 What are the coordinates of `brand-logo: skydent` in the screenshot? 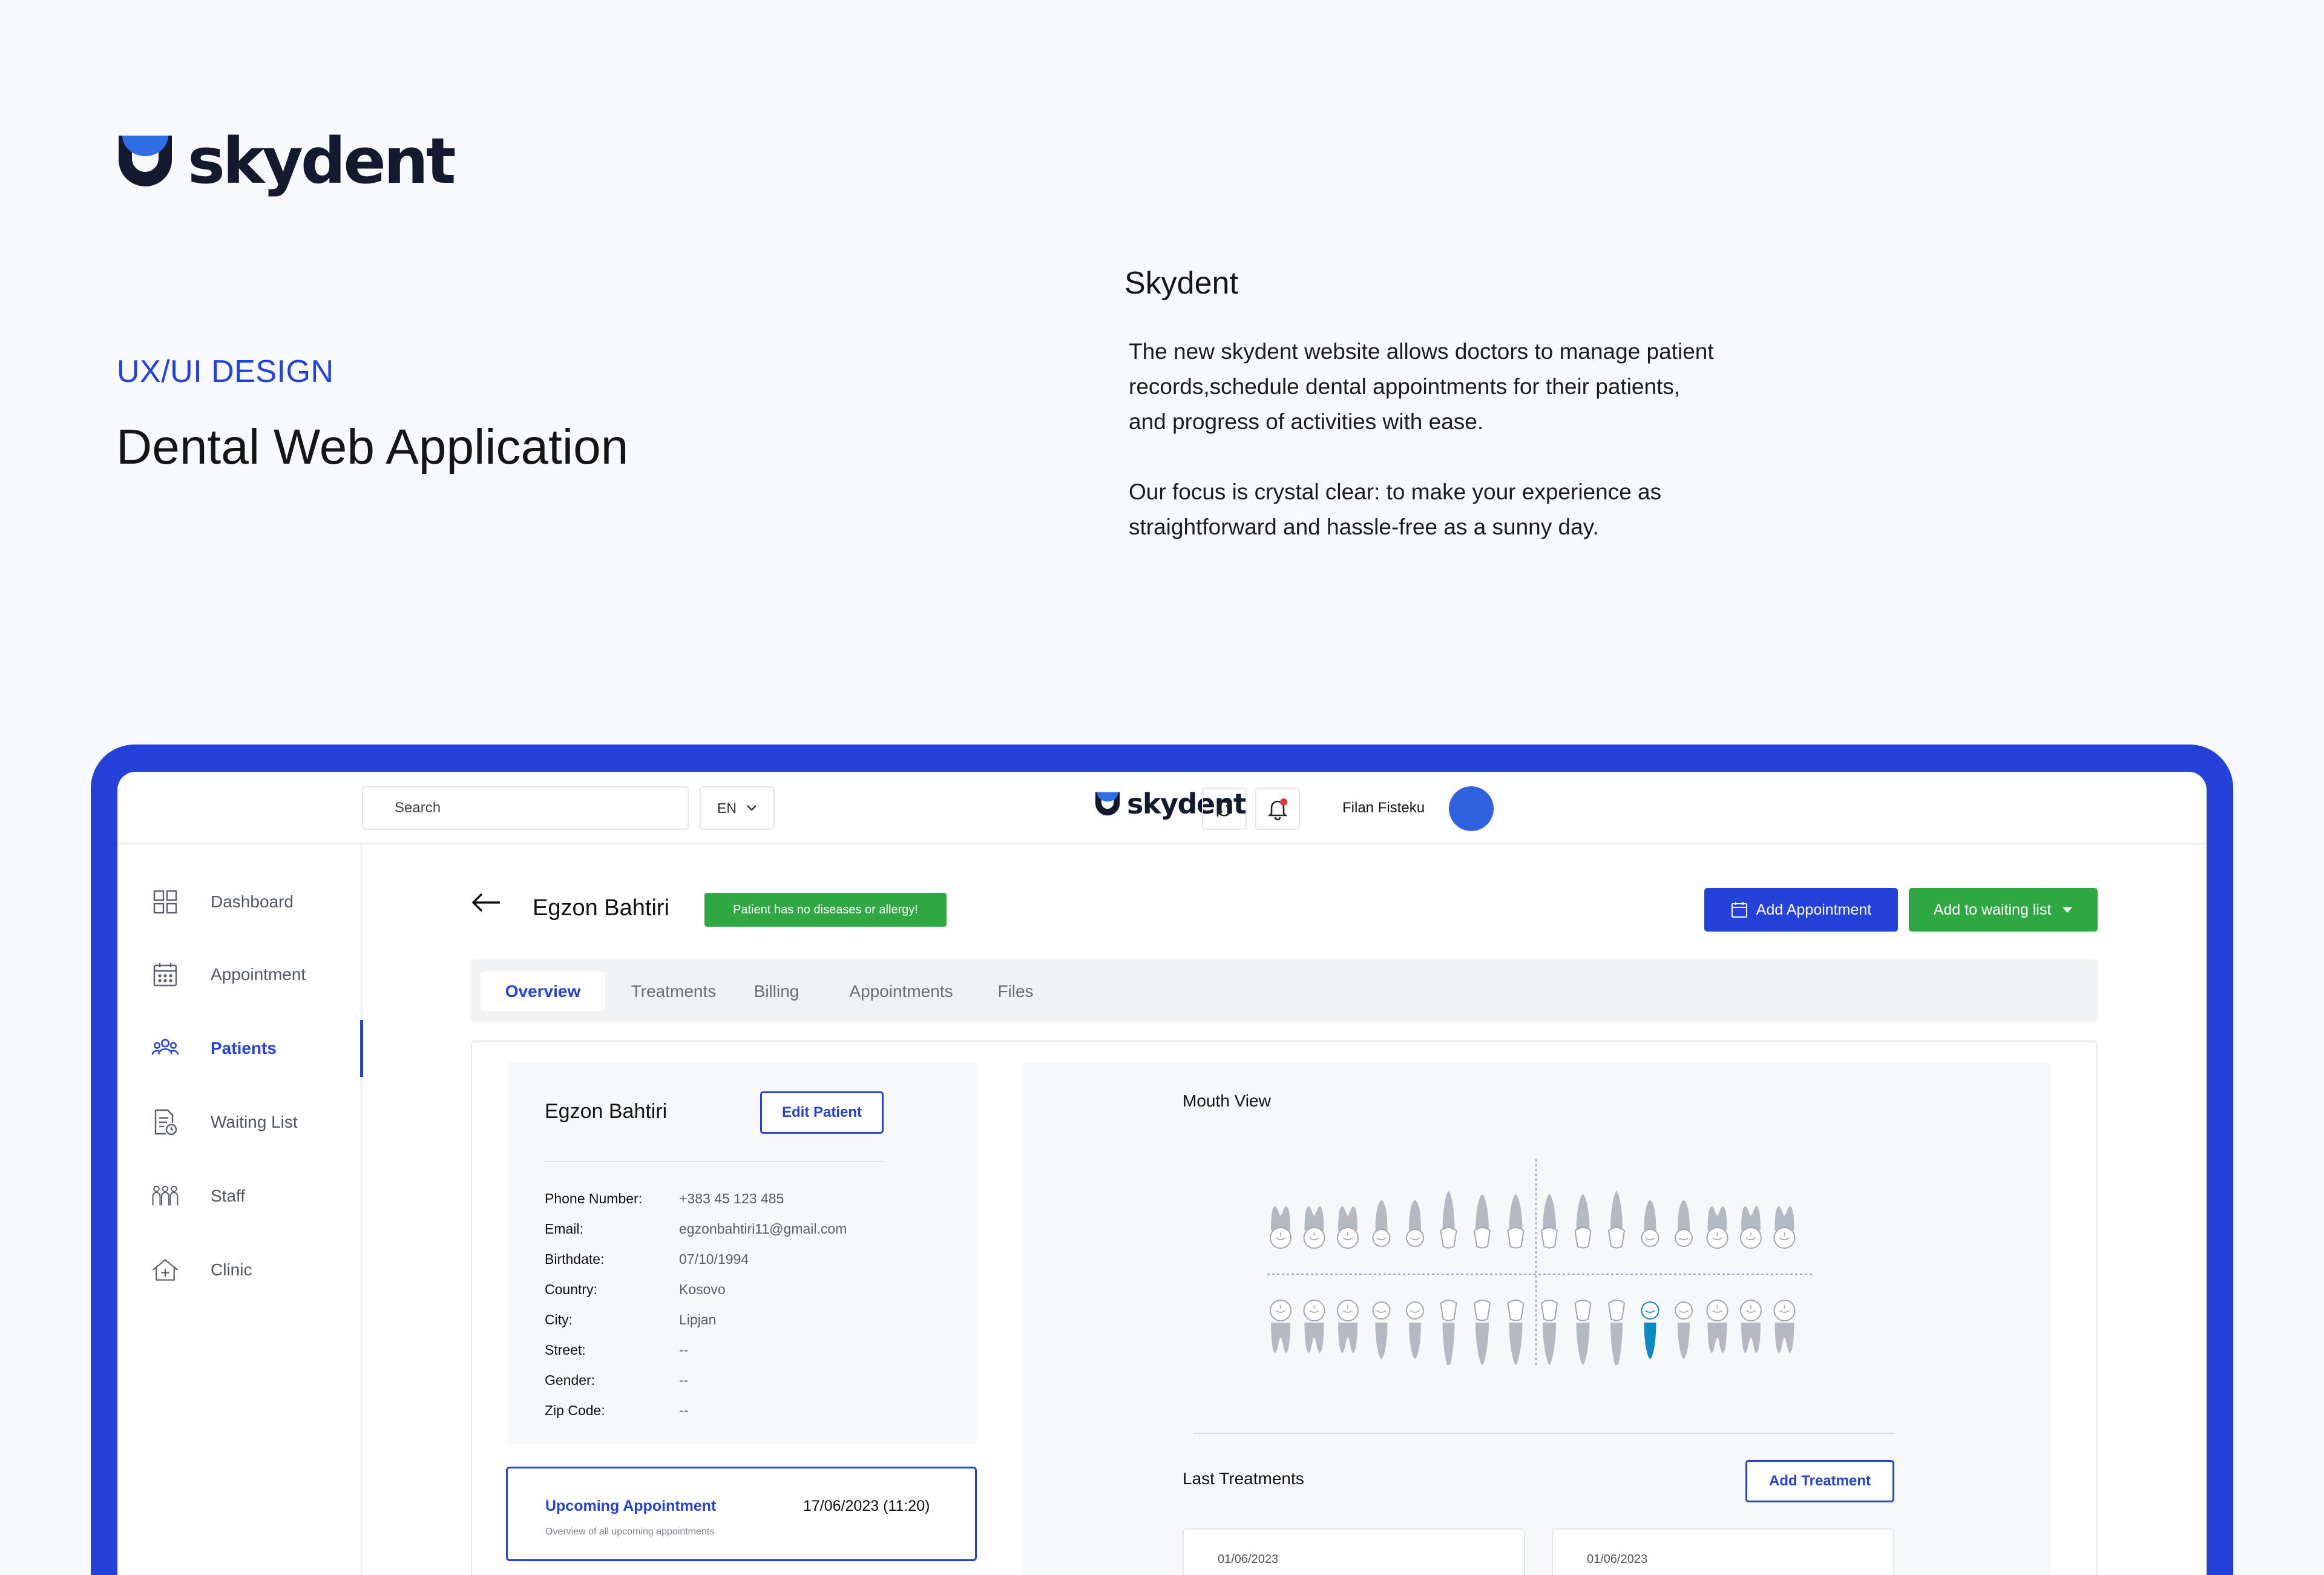 It's located at (286, 161).